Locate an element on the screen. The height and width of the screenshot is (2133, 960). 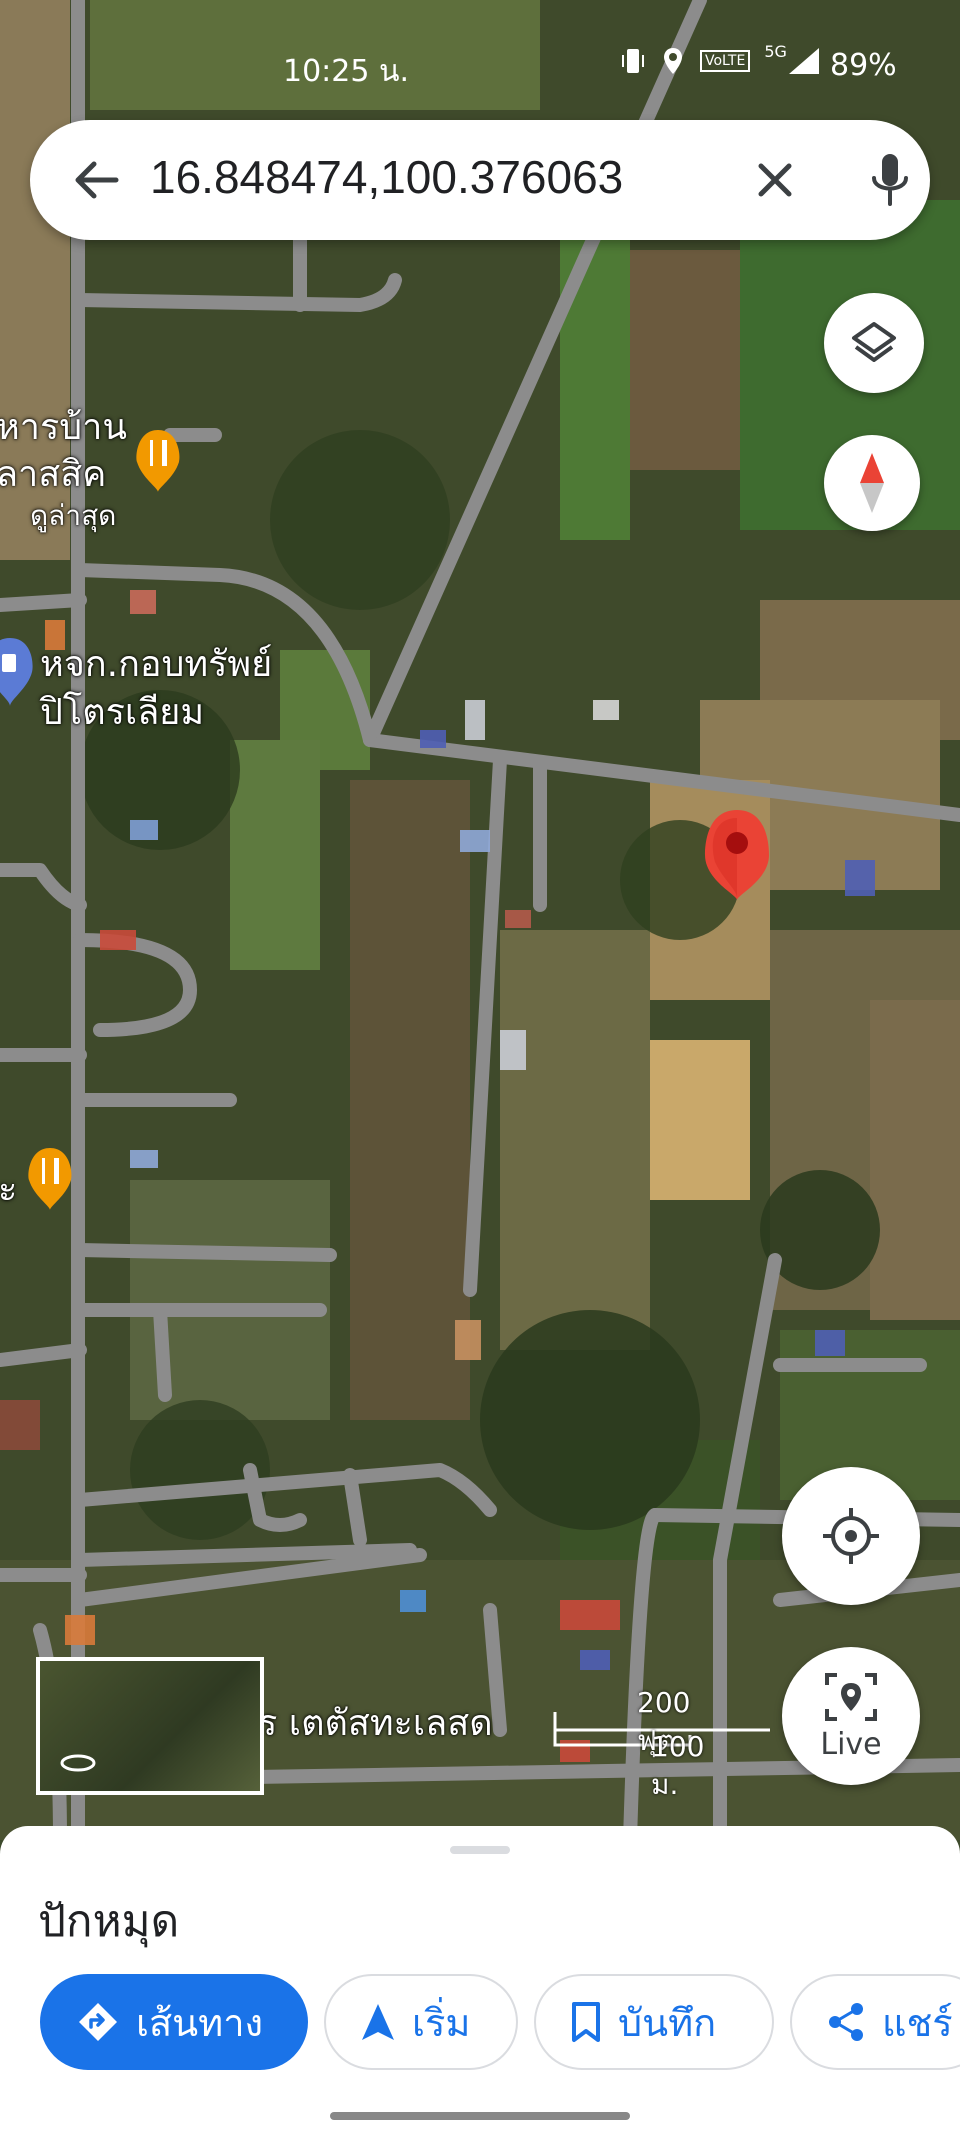
layers-icon is located at coordinates (874, 342).